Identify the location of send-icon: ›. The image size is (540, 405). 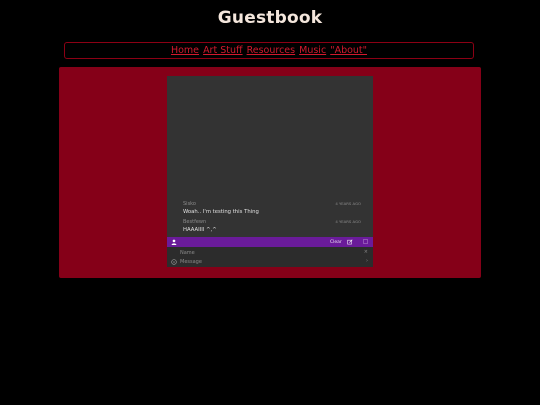
(367, 261).